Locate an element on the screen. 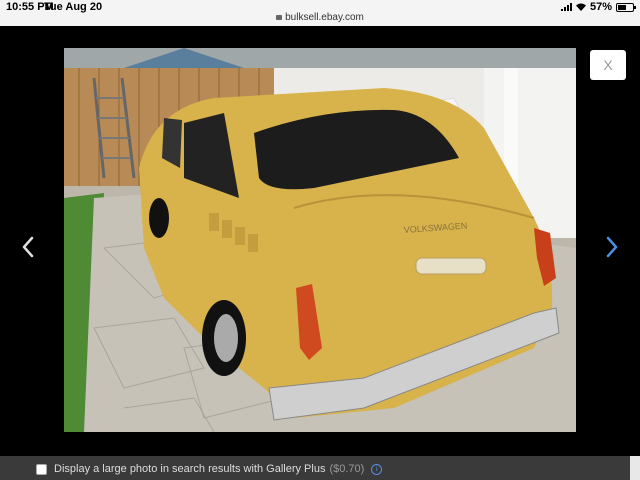  url-text: bulksell.ebay.com is located at coordinates (324, 17).